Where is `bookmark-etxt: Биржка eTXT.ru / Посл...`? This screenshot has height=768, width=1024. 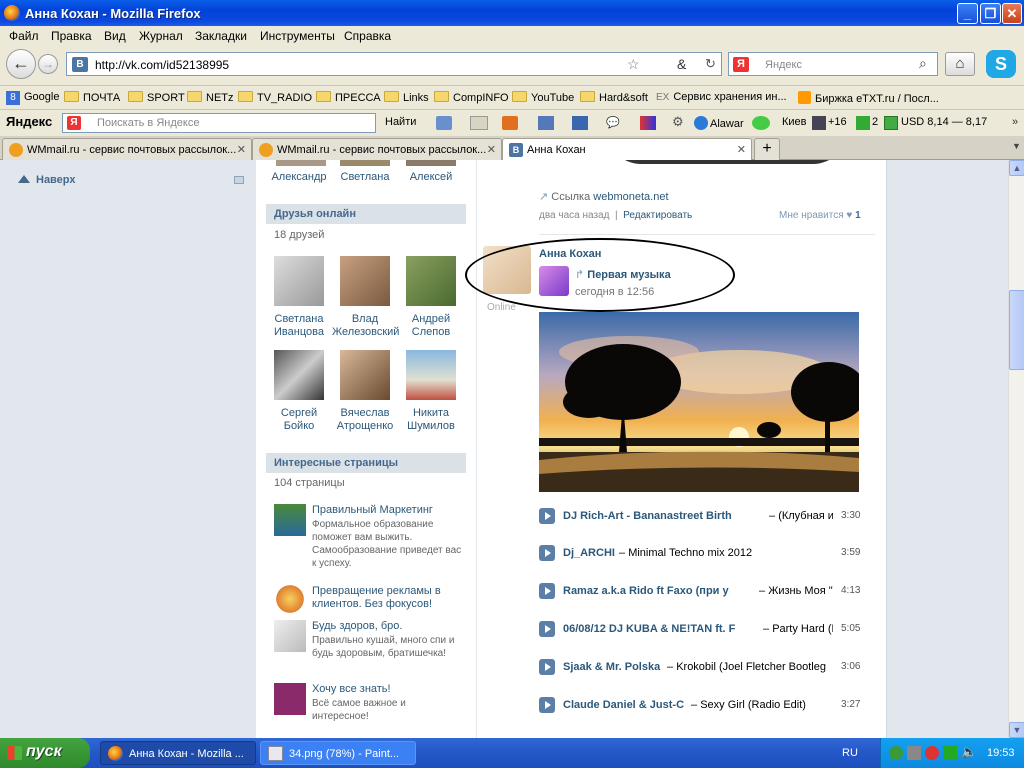 bookmark-etxt: Биржка eTXT.ru / Посл... is located at coordinates (868, 98).